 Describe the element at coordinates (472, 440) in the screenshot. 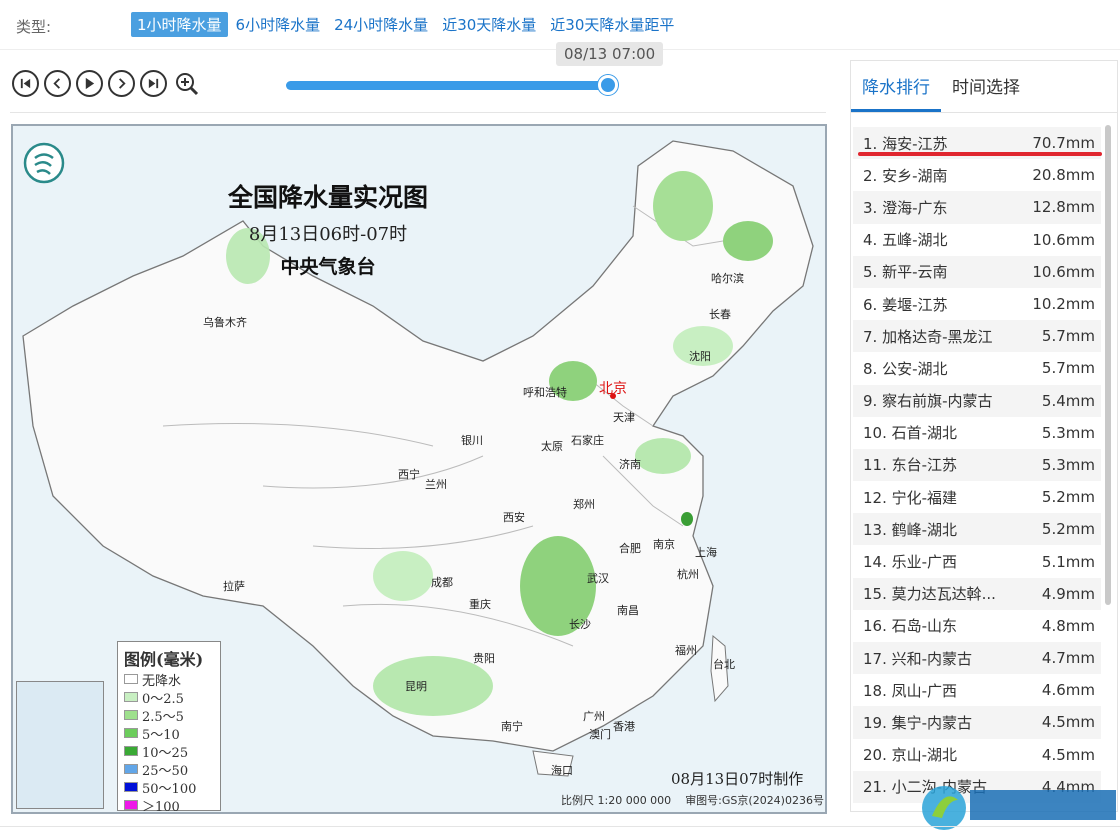

I see `city-label: 银川` at that location.